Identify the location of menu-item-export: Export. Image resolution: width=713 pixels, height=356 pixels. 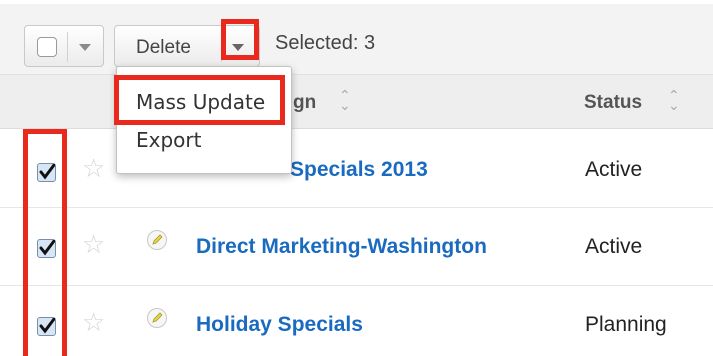
(168, 140).